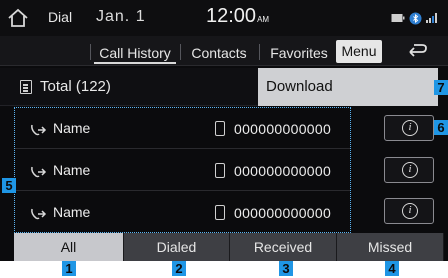  What do you see at coordinates (69, 268) in the screenshot?
I see `callout-marker-1: 1` at bounding box center [69, 268].